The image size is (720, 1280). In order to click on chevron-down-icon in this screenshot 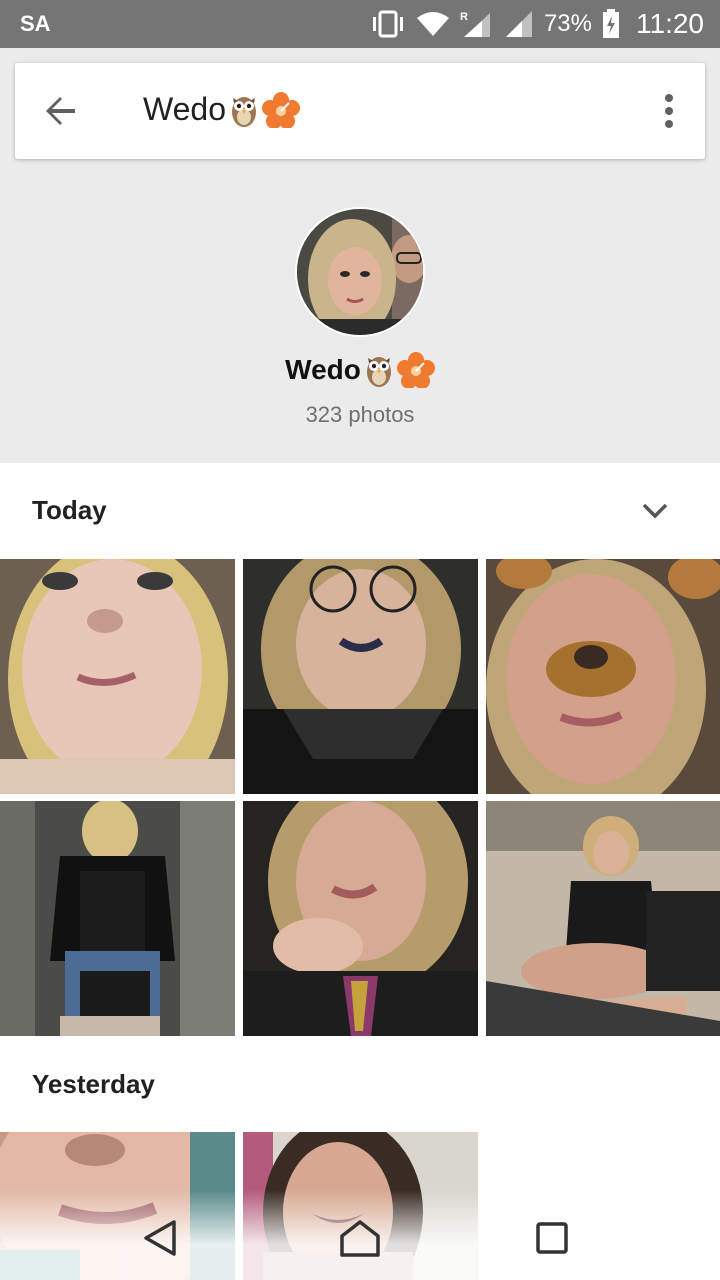, I will do `click(655, 511)`.